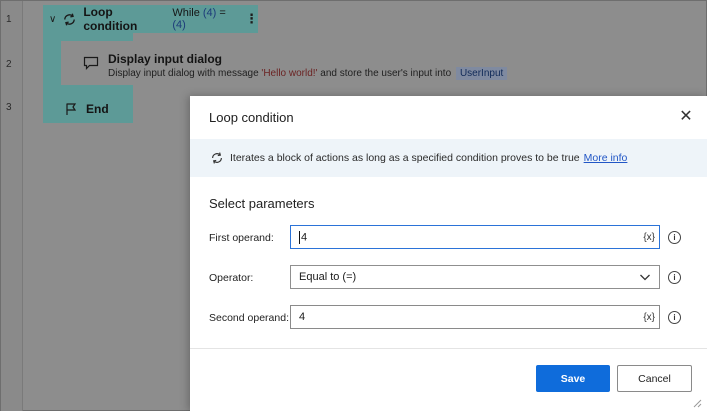  Describe the element at coordinates (299, 237) in the screenshot. I see `text-caret` at that location.